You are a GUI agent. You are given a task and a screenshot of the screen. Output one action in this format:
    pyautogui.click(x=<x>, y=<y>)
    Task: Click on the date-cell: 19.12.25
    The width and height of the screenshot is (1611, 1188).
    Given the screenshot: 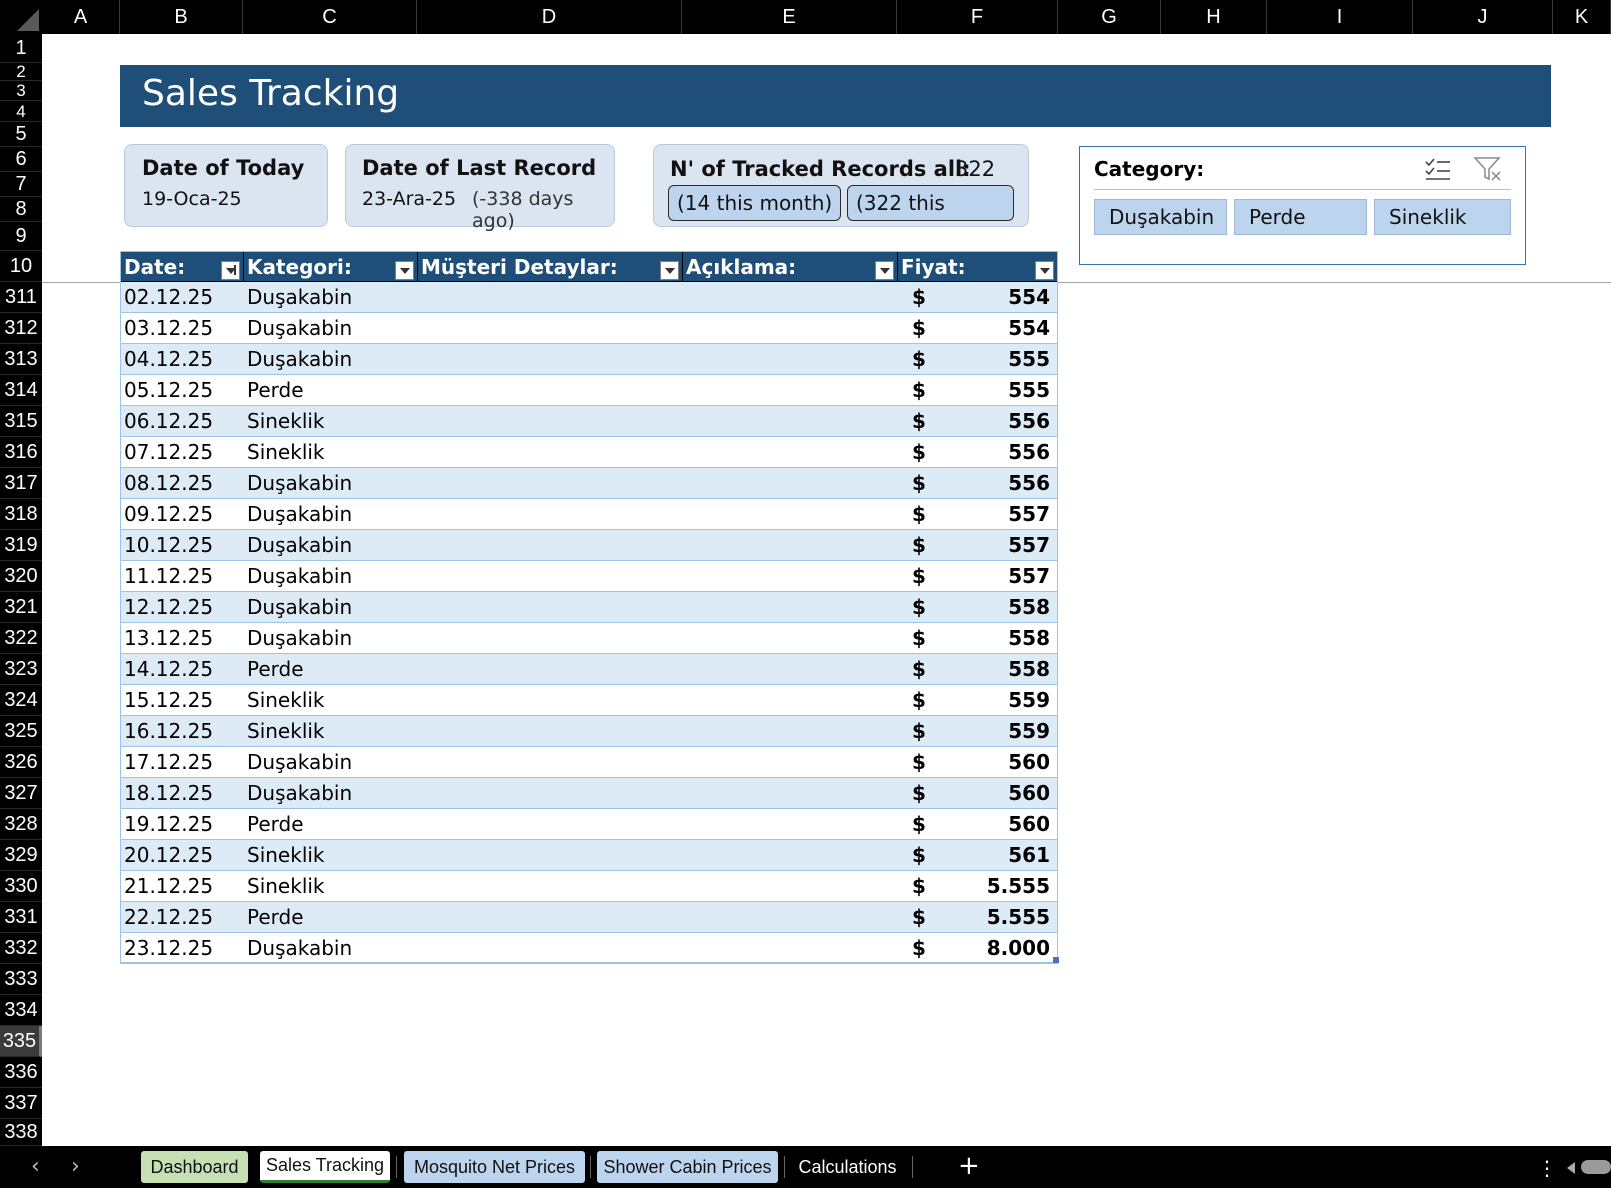 What is the action you would take?
    pyautogui.click(x=168, y=824)
    